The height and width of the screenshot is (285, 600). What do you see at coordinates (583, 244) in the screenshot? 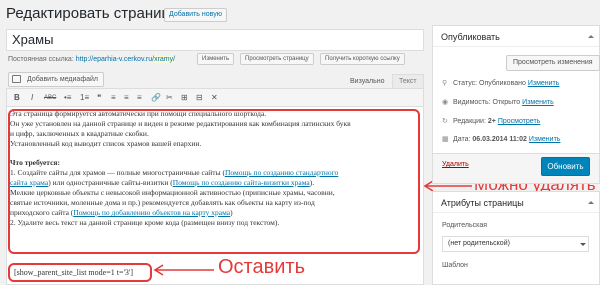
I see `chevron-down-icon` at bounding box center [583, 244].